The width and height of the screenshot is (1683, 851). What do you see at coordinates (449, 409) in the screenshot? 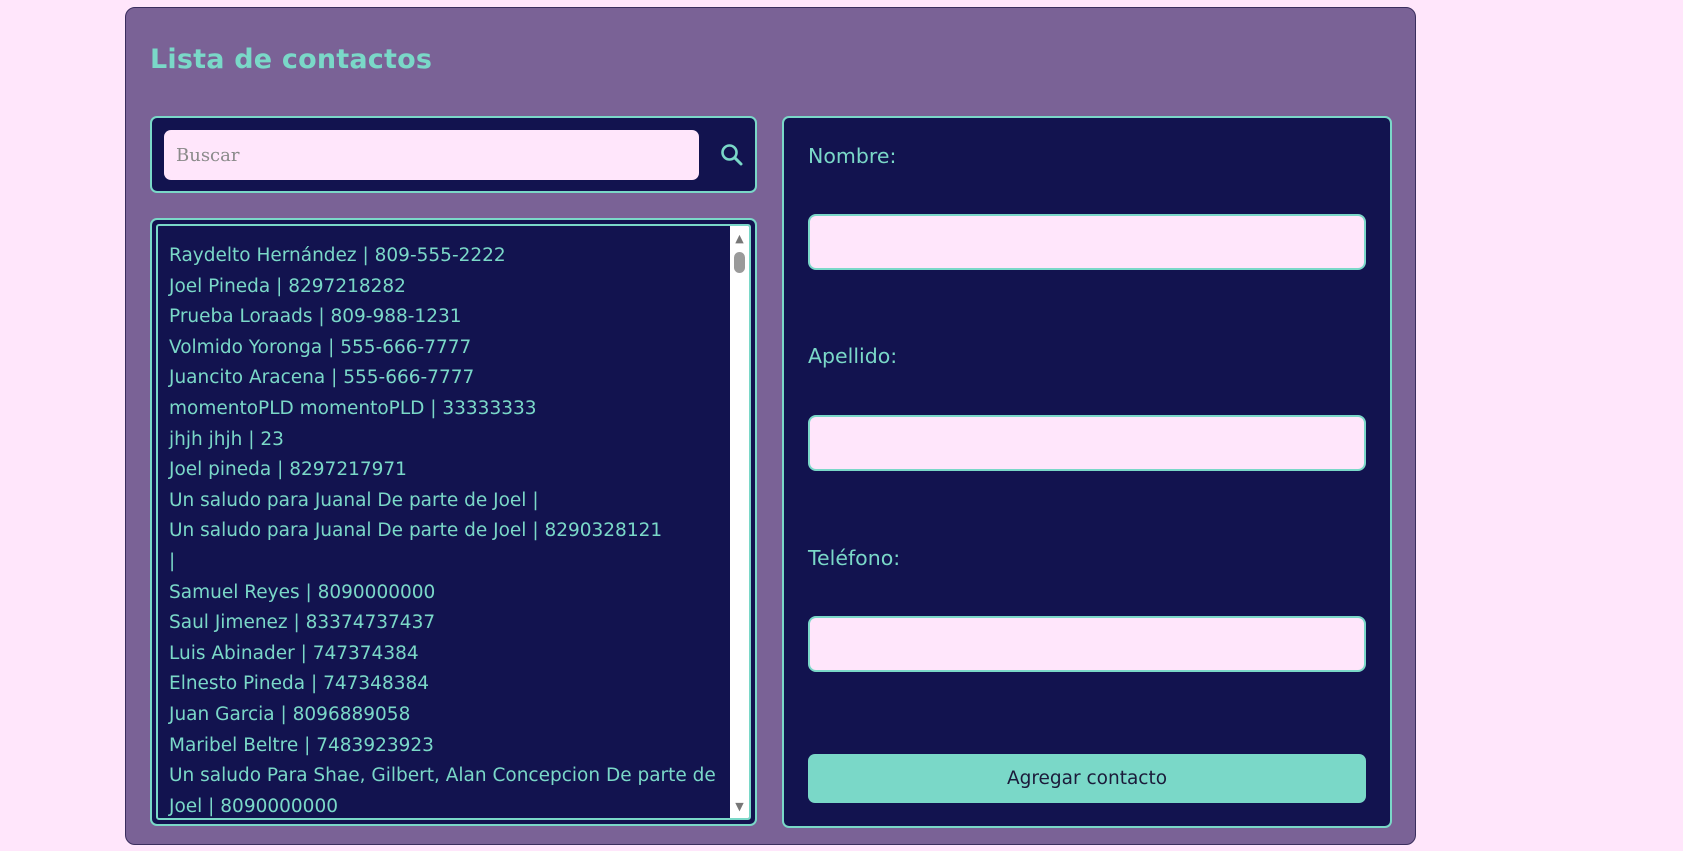
I see `list-item: momentoPLD momentoPLD | 33333333` at bounding box center [449, 409].